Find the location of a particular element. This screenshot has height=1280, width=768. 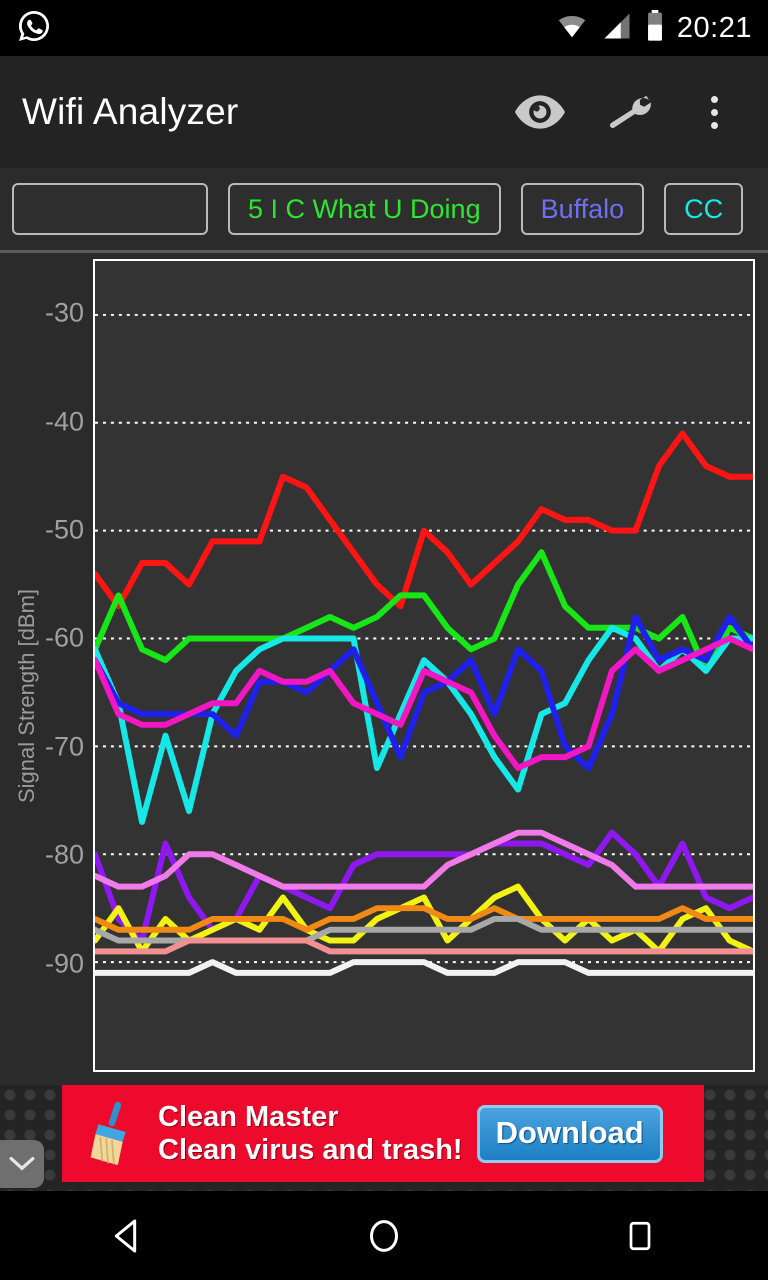

chip-label: Buffalo is located at coordinates (582, 208).